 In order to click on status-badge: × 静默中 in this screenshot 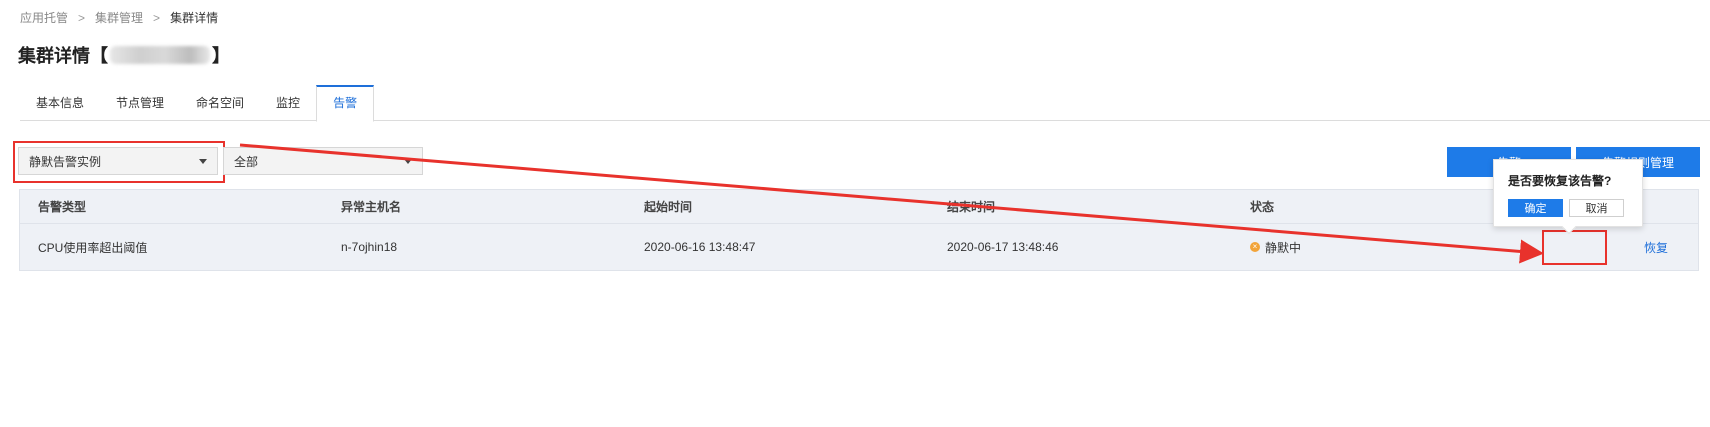, I will do `click(1391, 247)`.